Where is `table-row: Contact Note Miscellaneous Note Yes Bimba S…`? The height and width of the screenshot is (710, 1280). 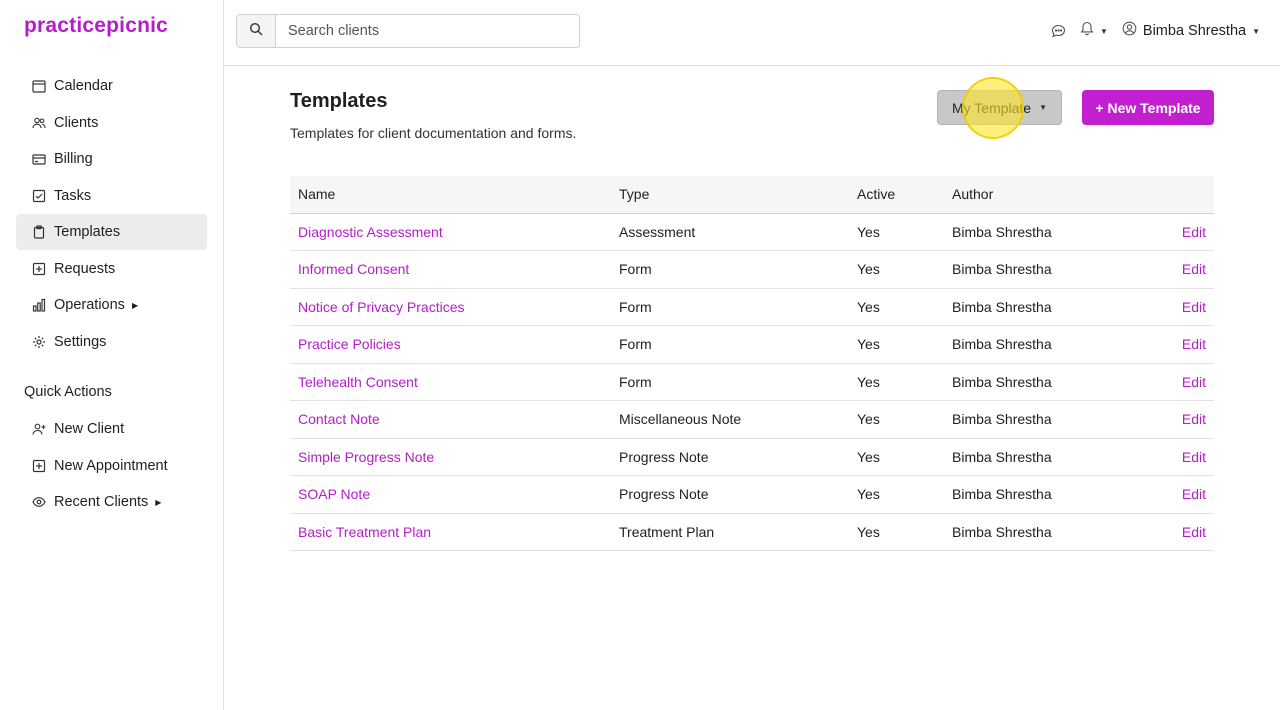
table-row: Contact Note Miscellaneous Note Yes Bimba S… is located at coordinates (752, 419).